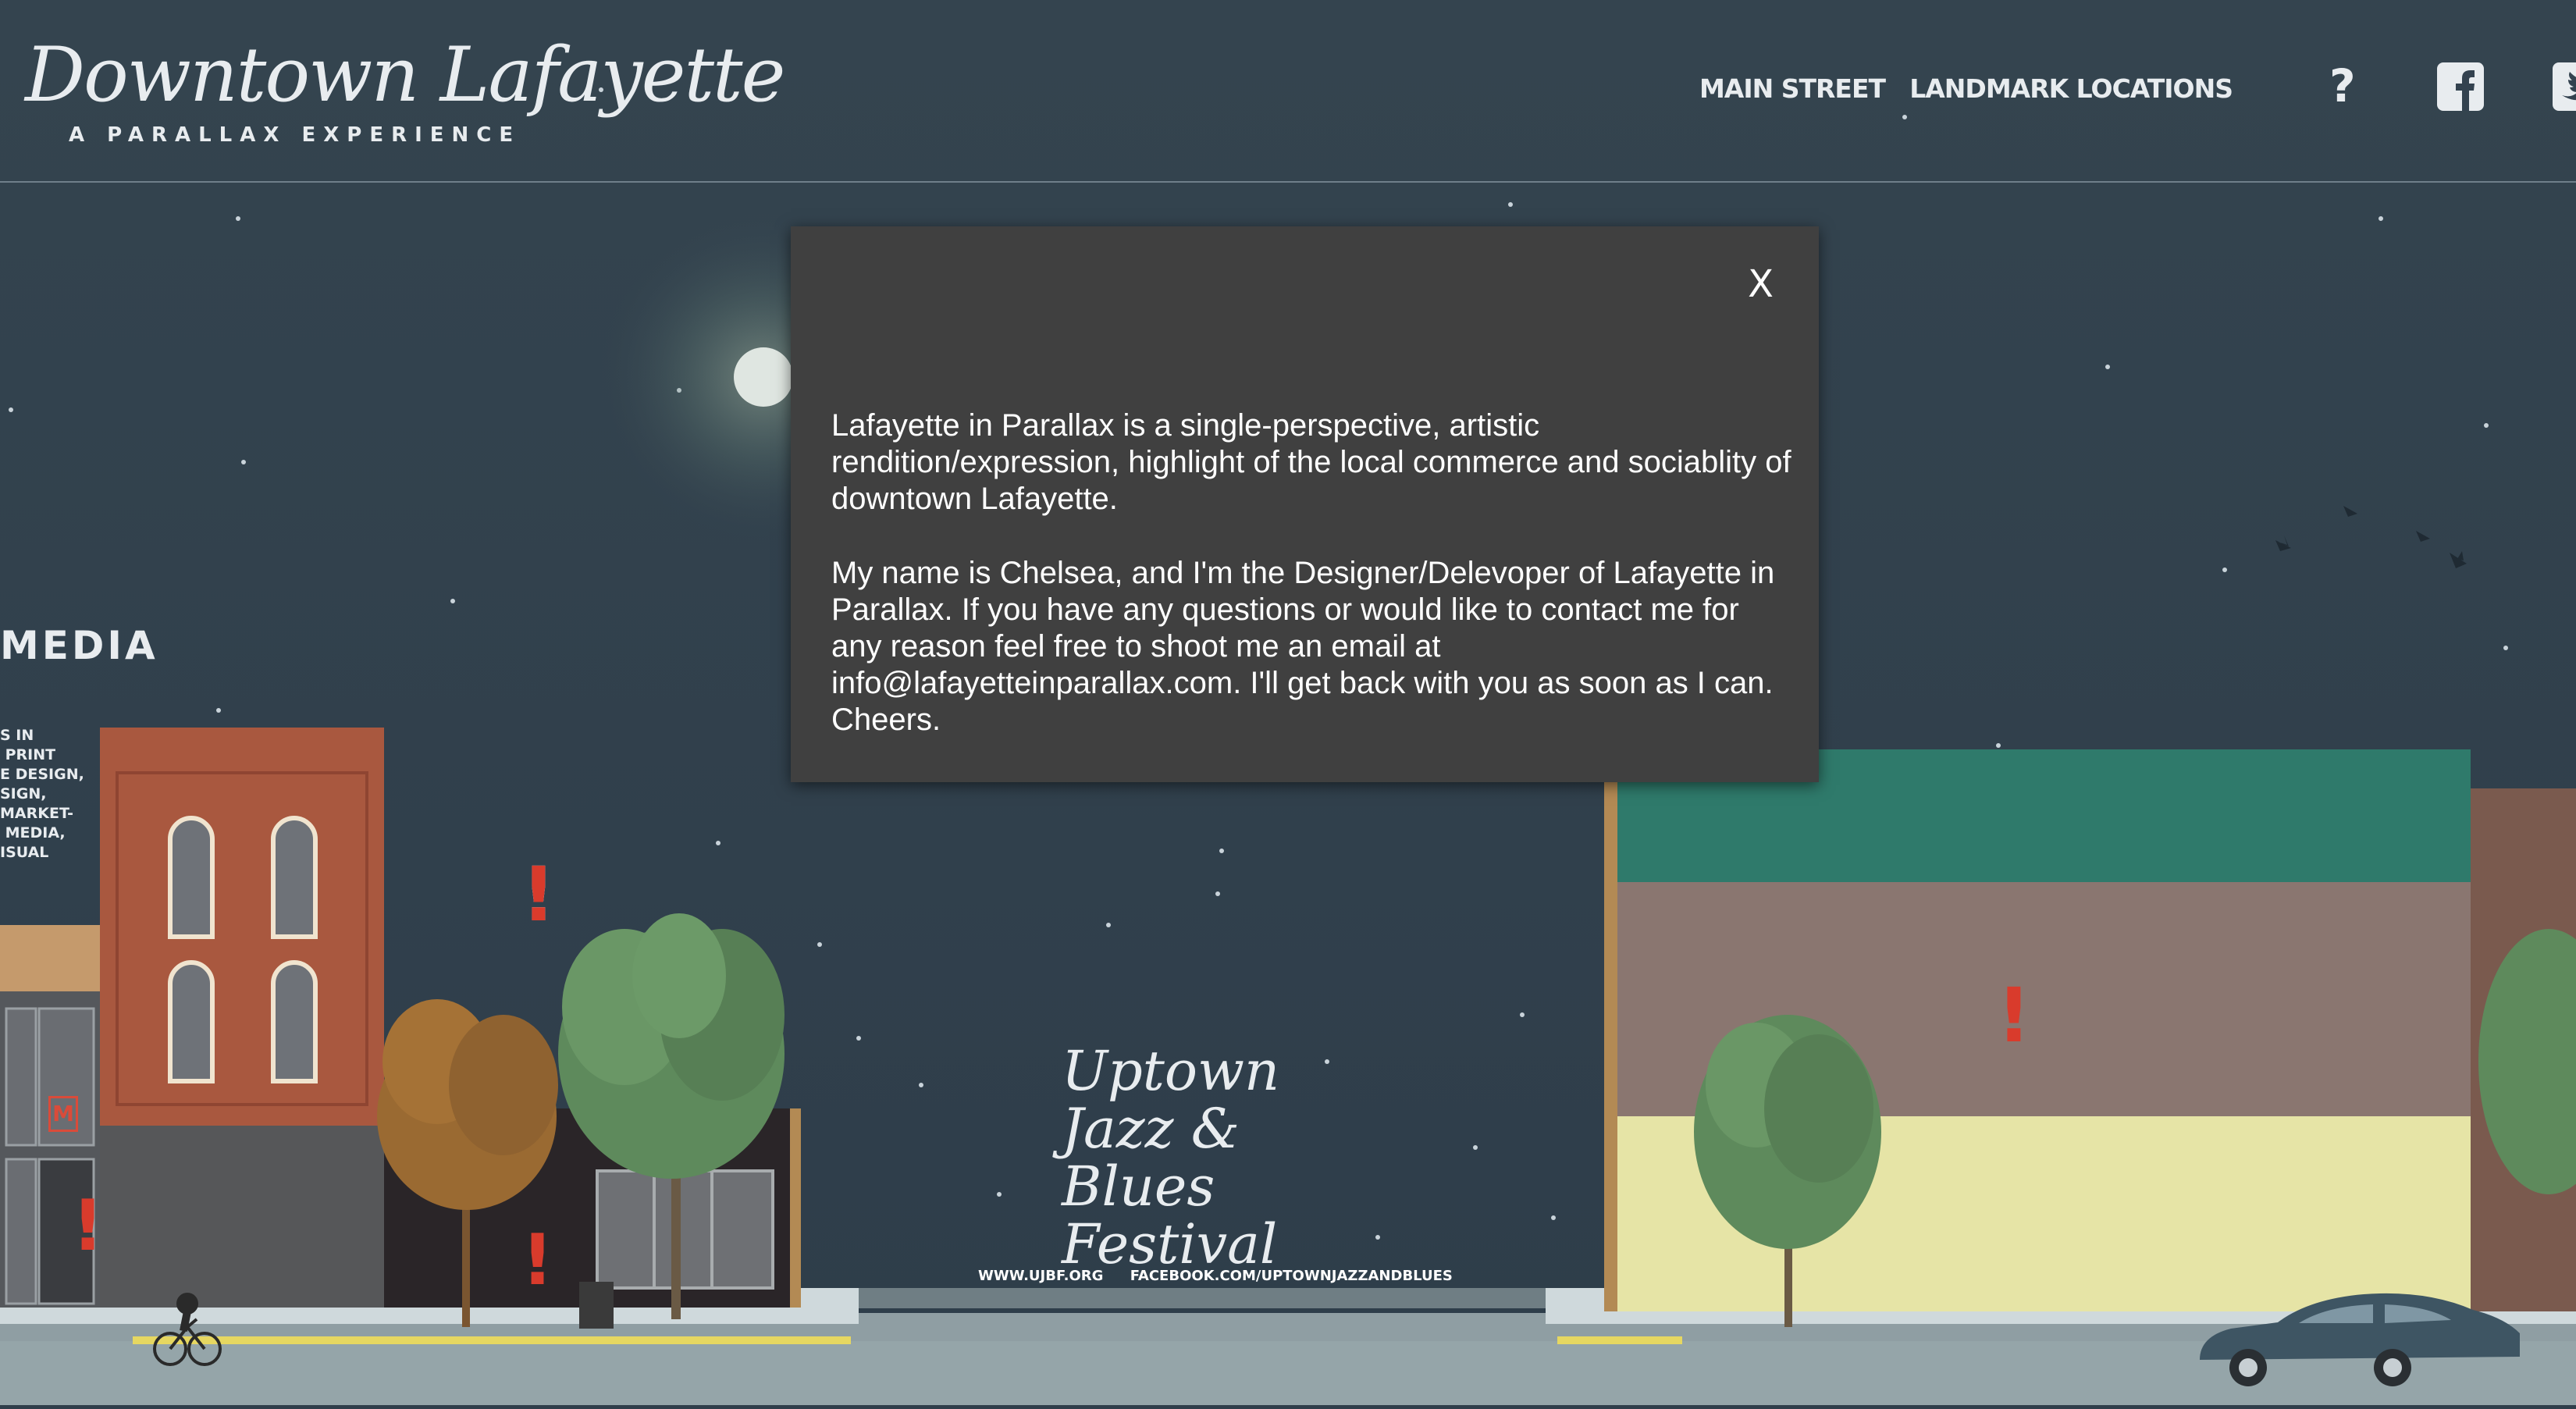 The width and height of the screenshot is (2576, 1409). I want to click on curb-line-right, so click(1619, 1340).